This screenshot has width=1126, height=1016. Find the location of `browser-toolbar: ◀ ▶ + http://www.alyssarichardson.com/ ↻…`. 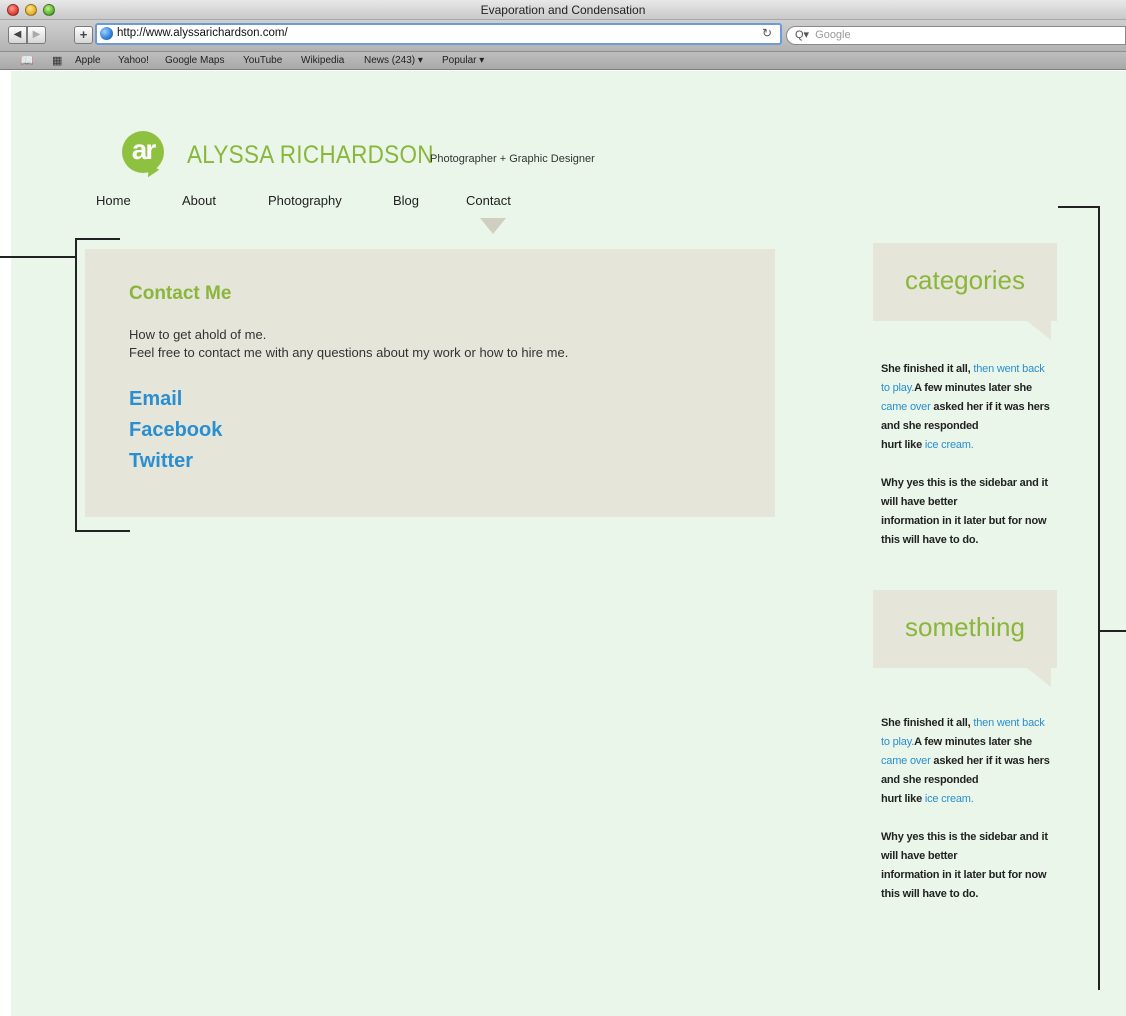

browser-toolbar: ◀ ▶ + http://www.alyssarichardson.com/ ↻… is located at coordinates (563, 36).